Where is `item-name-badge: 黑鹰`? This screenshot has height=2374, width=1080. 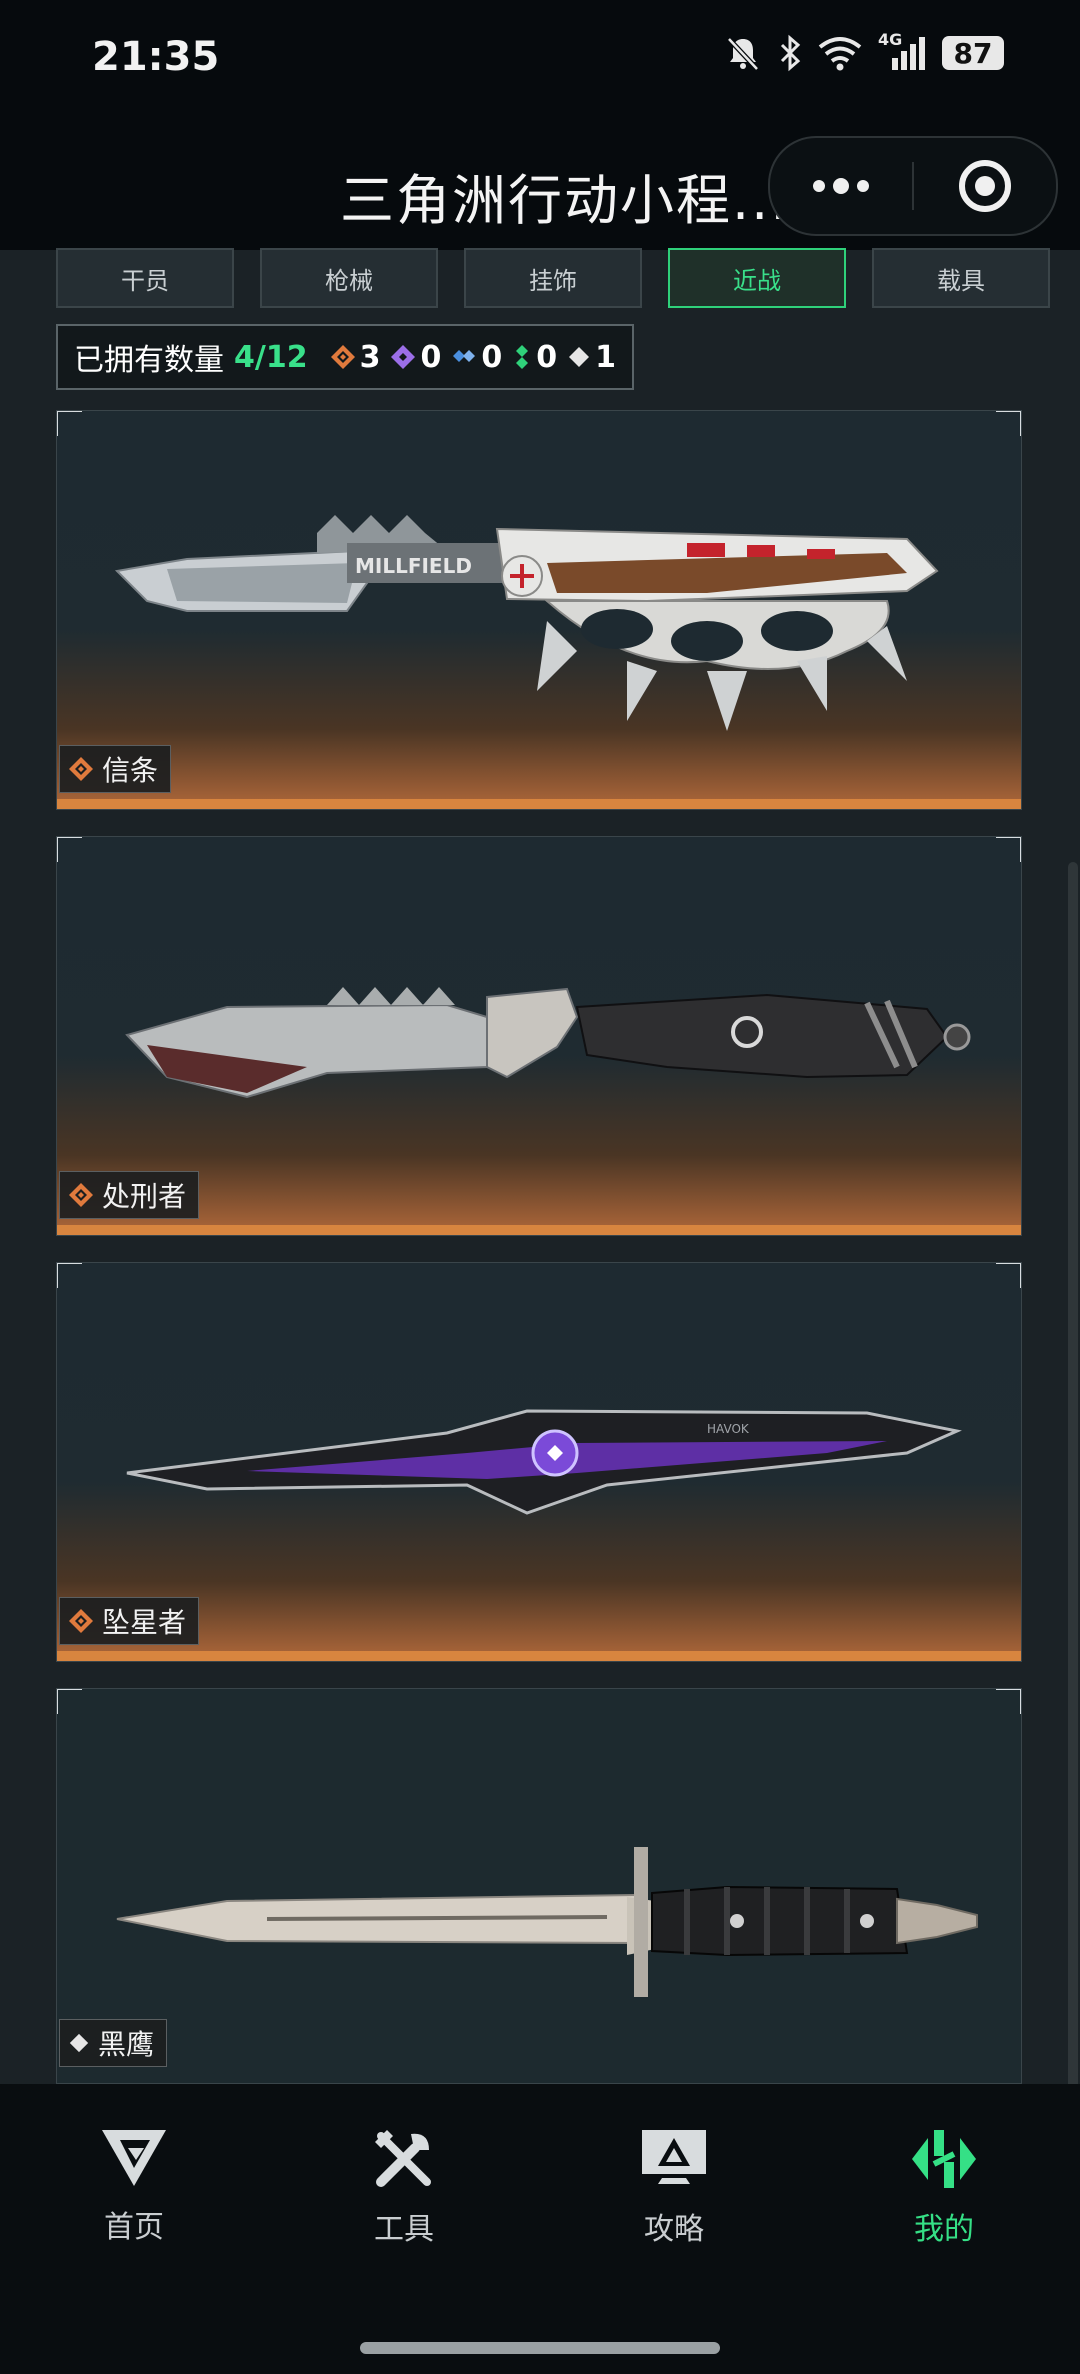
item-name-badge: 黑鹰 is located at coordinates (113, 2043).